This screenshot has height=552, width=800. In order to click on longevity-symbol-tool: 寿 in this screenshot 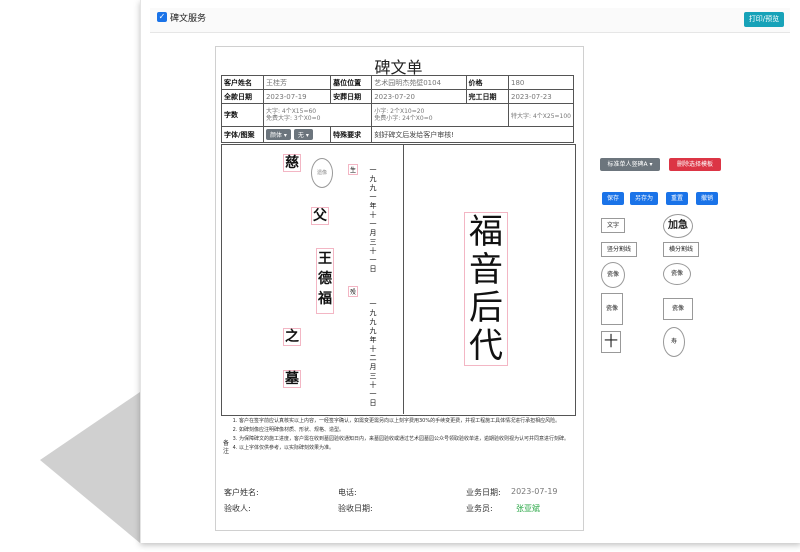, I will do `click(674, 342)`.